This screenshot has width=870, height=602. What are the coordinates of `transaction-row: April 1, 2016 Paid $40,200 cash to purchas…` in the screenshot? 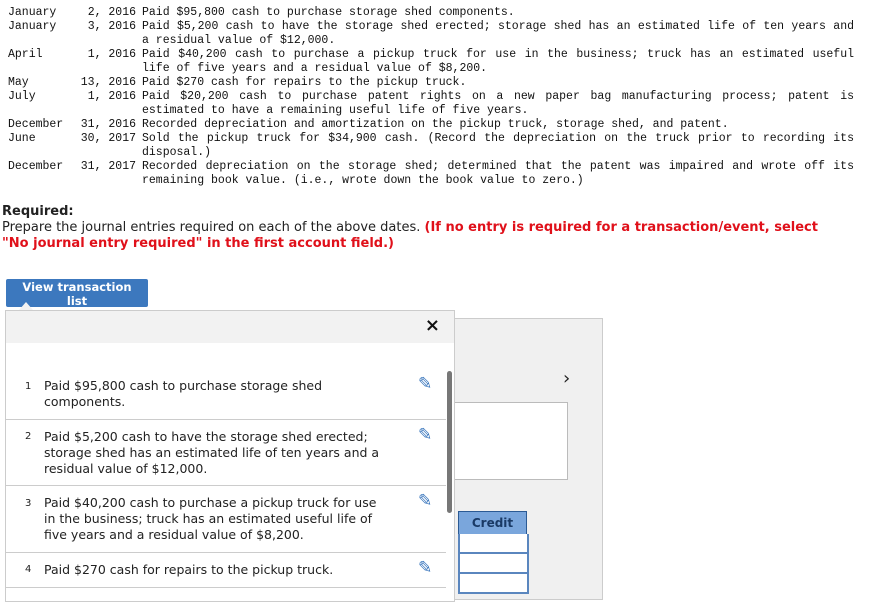 It's located at (431, 61).